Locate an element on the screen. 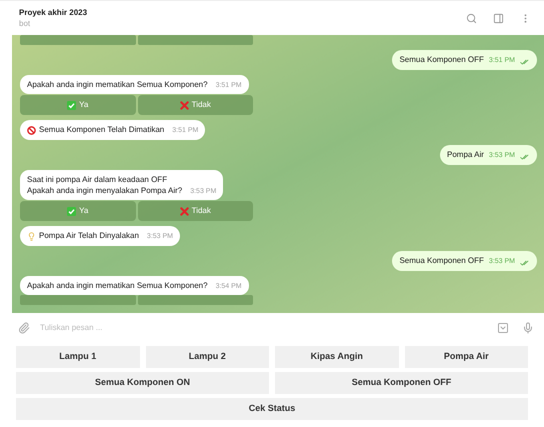 This screenshot has height=427, width=544. message-text: Apakah anda ingin menyalakan Pompa Air? is located at coordinates (104, 190).